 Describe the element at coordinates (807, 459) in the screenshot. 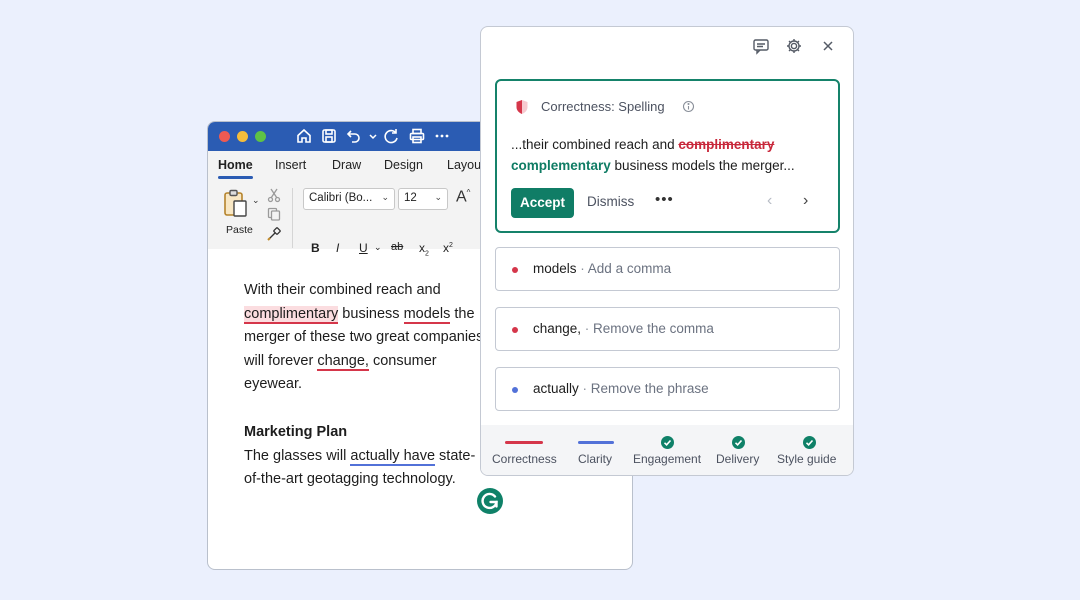

I see `category-label: Style guide` at that location.